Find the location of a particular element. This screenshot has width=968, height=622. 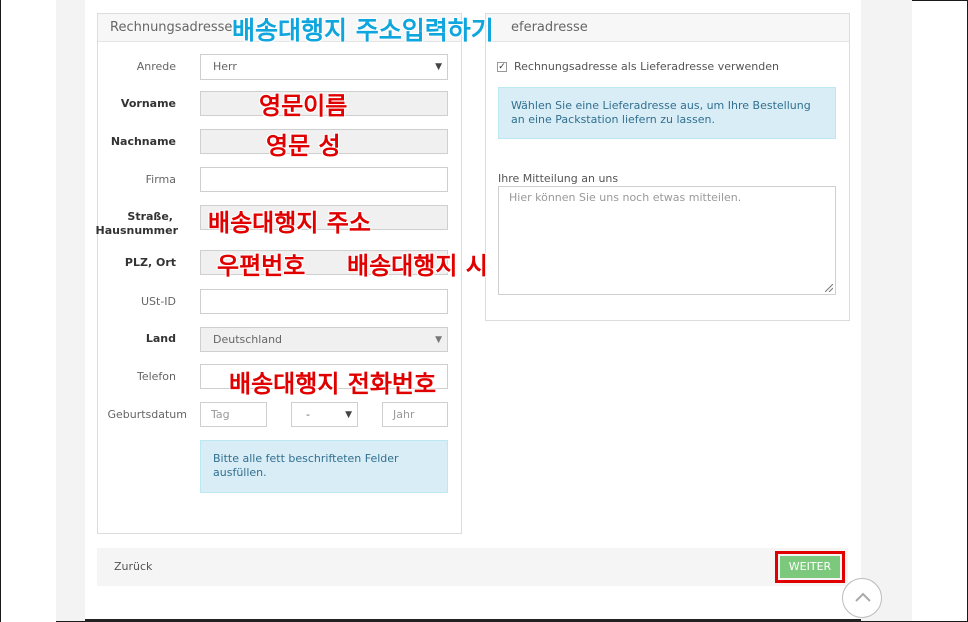

back-link: Zurück is located at coordinates (133, 567).